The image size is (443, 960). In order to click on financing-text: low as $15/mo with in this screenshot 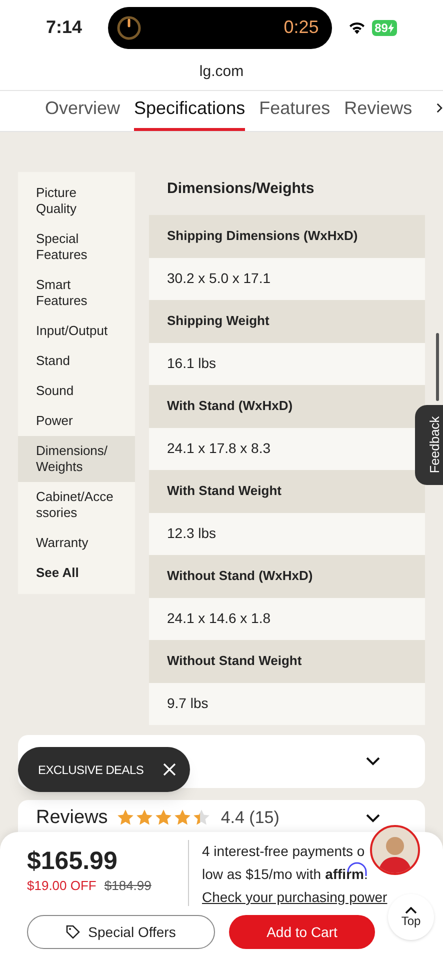, I will do `click(262, 874)`.